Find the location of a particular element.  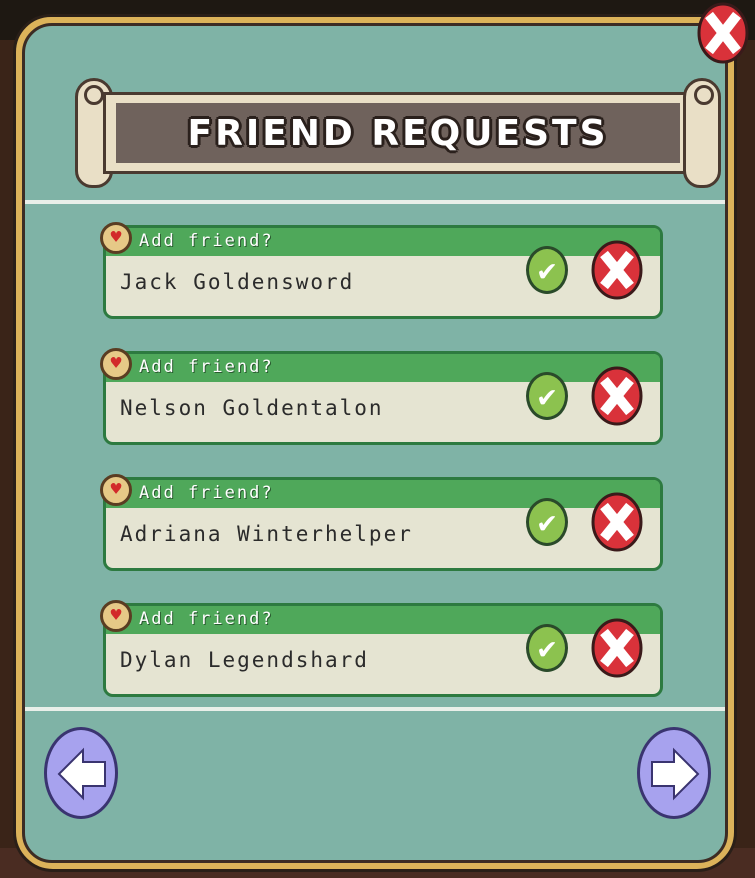

requester-name: Adriana Winterhelper is located at coordinates (266, 534).